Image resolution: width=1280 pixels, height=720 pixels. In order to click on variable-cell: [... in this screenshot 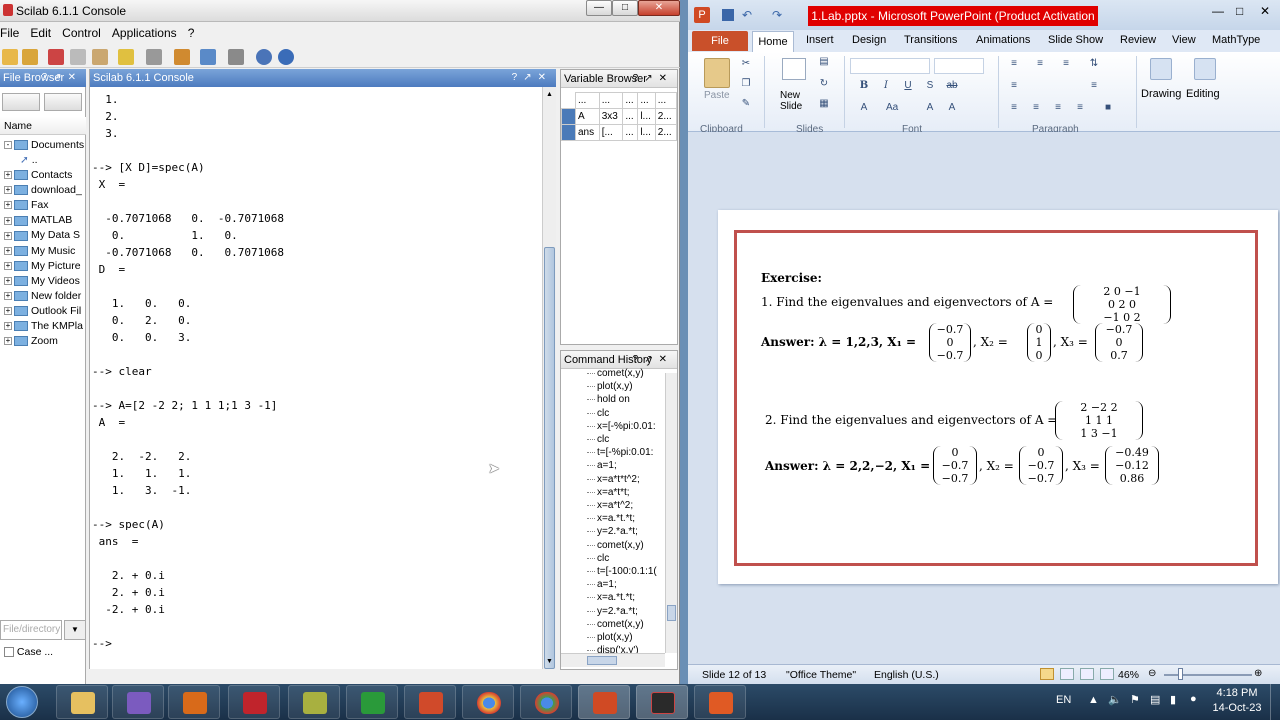, I will do `click(611, 132)`.